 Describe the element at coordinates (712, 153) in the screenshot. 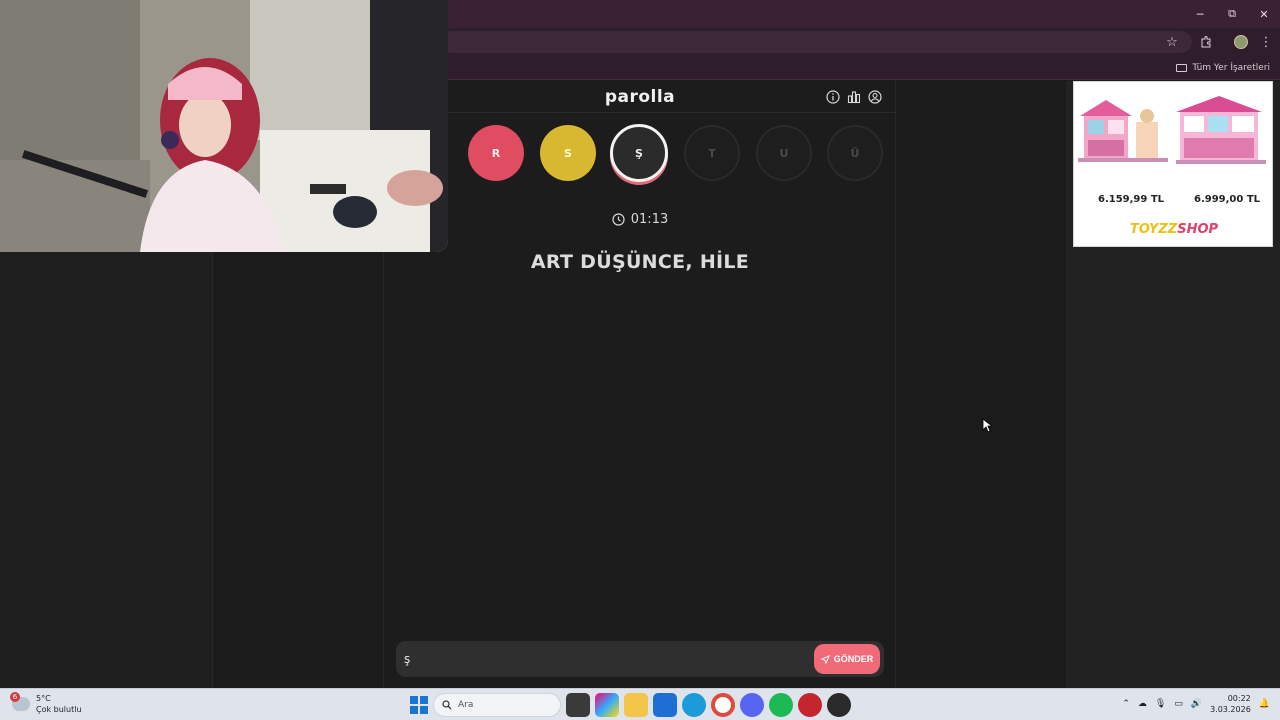

I see `letter-circle-t: T` at that location.